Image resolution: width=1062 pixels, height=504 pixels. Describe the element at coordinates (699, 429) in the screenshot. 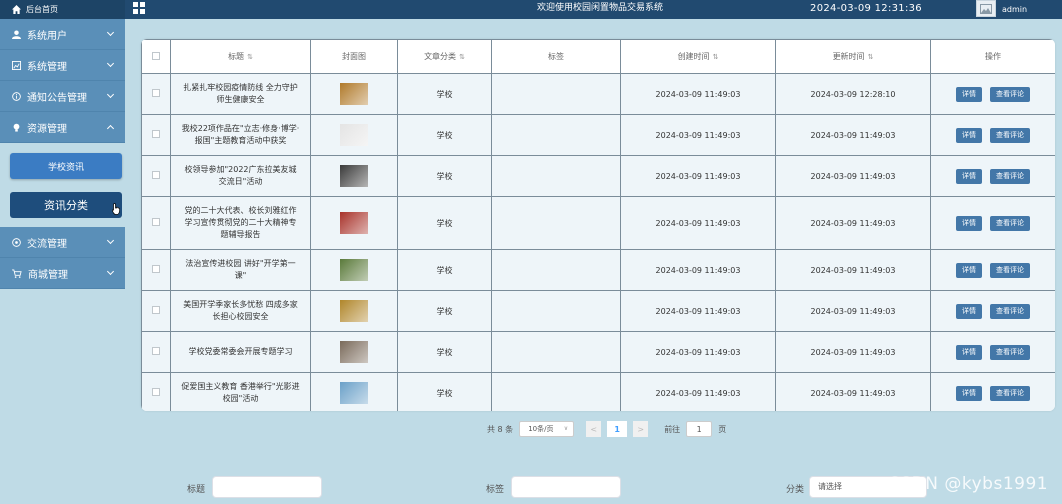

I see `goto-page-input: 1` at that location.